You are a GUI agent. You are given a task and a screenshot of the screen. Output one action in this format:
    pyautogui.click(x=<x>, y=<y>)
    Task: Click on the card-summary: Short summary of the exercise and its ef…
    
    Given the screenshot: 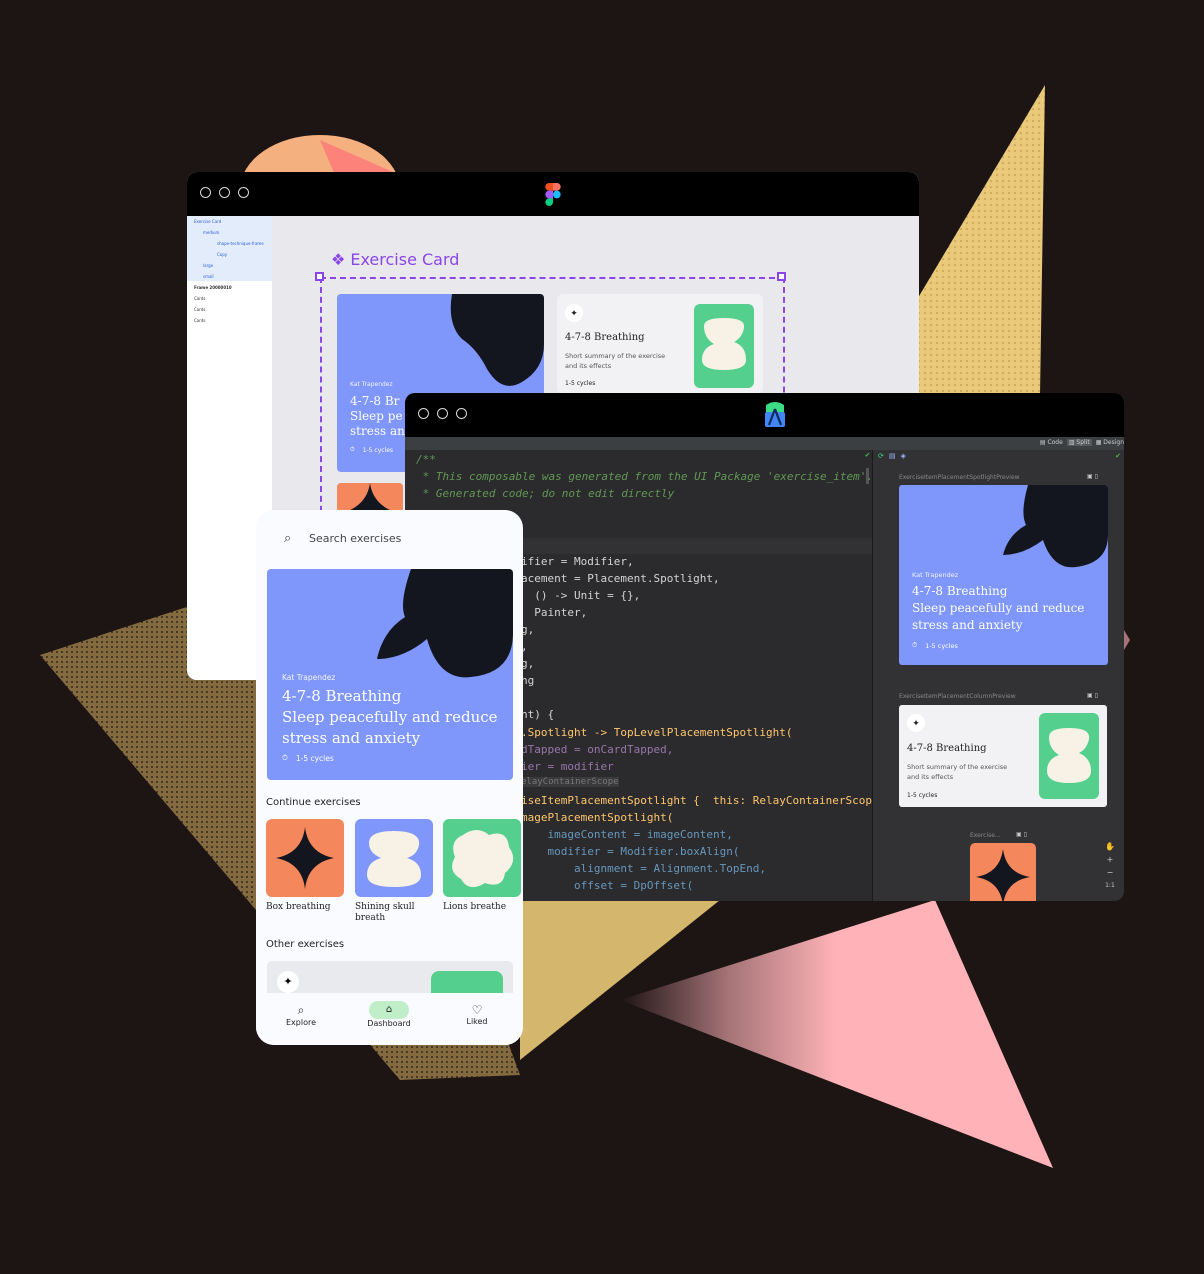 What is the action you would take?
    pyautogui.click(x=957, y=772)
    